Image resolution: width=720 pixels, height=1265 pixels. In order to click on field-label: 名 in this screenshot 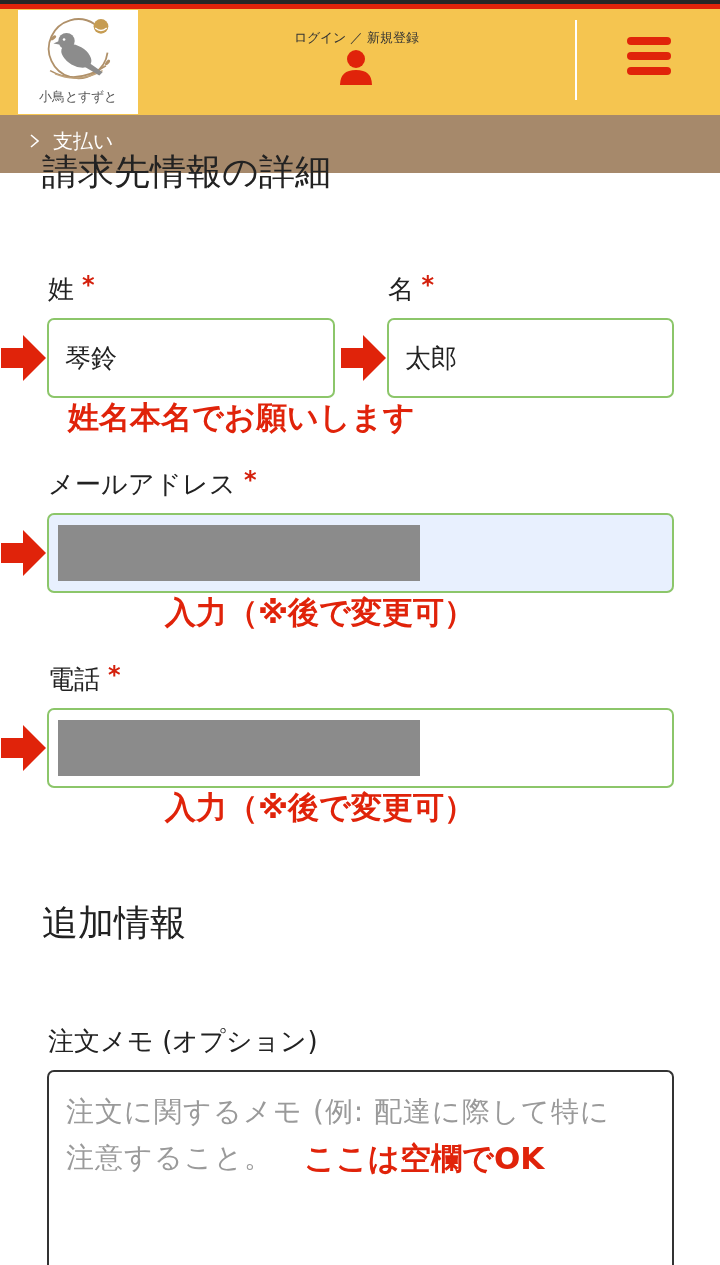, I will do `click(400, 289)`.